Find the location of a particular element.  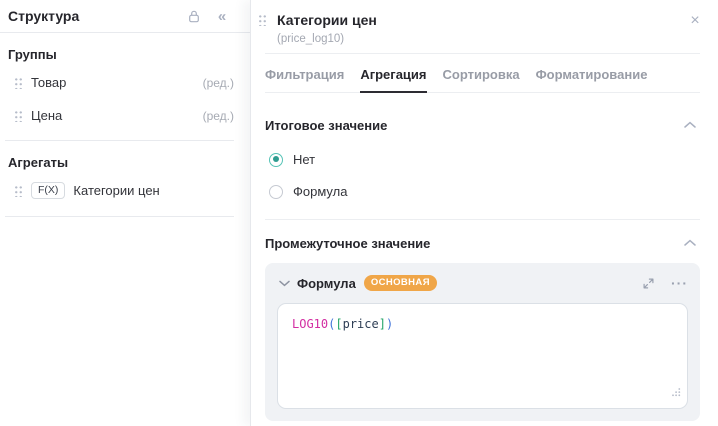

expand-diagonal-icon is located at coordinates (648, 283).